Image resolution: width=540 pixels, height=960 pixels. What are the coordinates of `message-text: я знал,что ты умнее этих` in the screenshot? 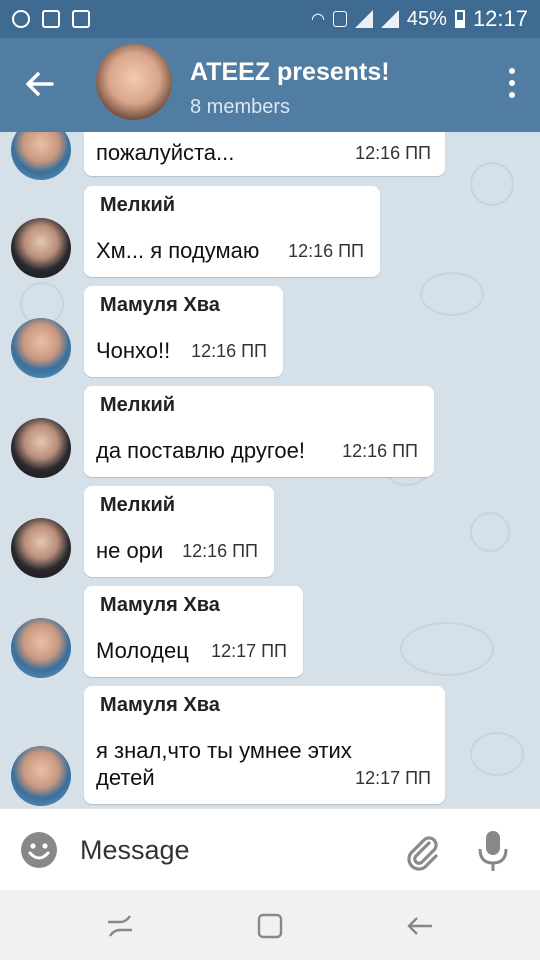 It's located at (224, 750).